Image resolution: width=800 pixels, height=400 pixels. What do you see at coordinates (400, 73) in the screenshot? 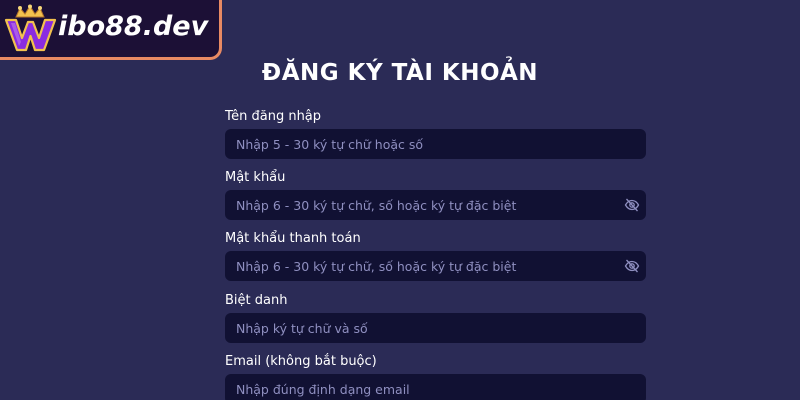
I see `page-title: ĐĂNG KÝ TÀI KHOẢN` at bounding box center [400, 73].